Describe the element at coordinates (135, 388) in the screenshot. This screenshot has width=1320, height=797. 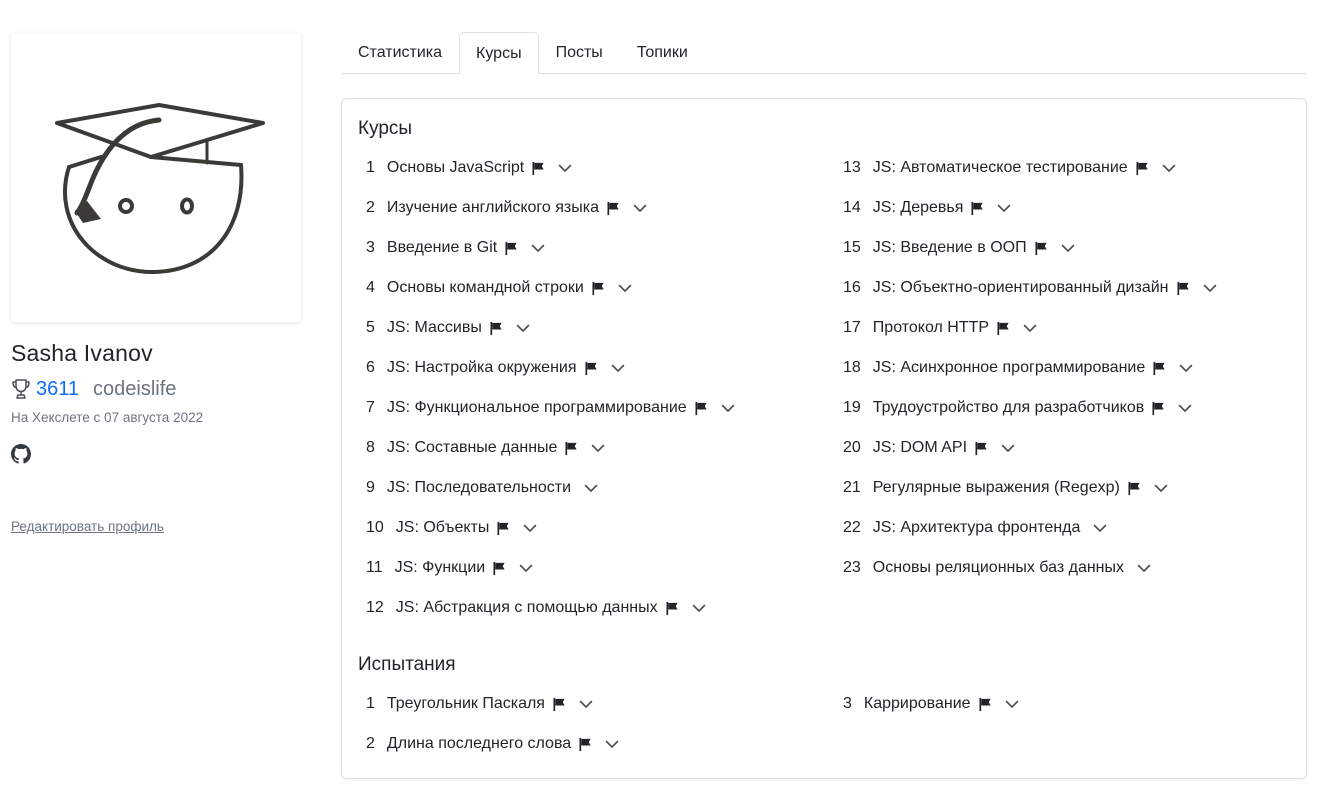
I see `username: codeislife` at that location.